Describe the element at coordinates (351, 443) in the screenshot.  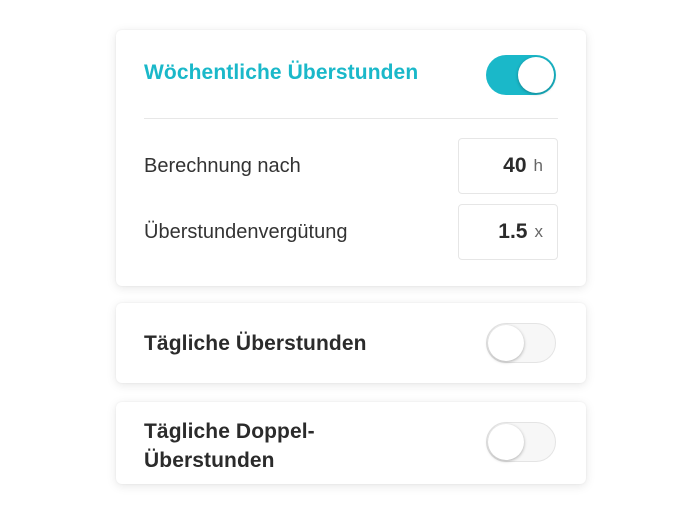
I see `daily-double-overtime-card: Tägliche Doppel- Überstunden` at that location.